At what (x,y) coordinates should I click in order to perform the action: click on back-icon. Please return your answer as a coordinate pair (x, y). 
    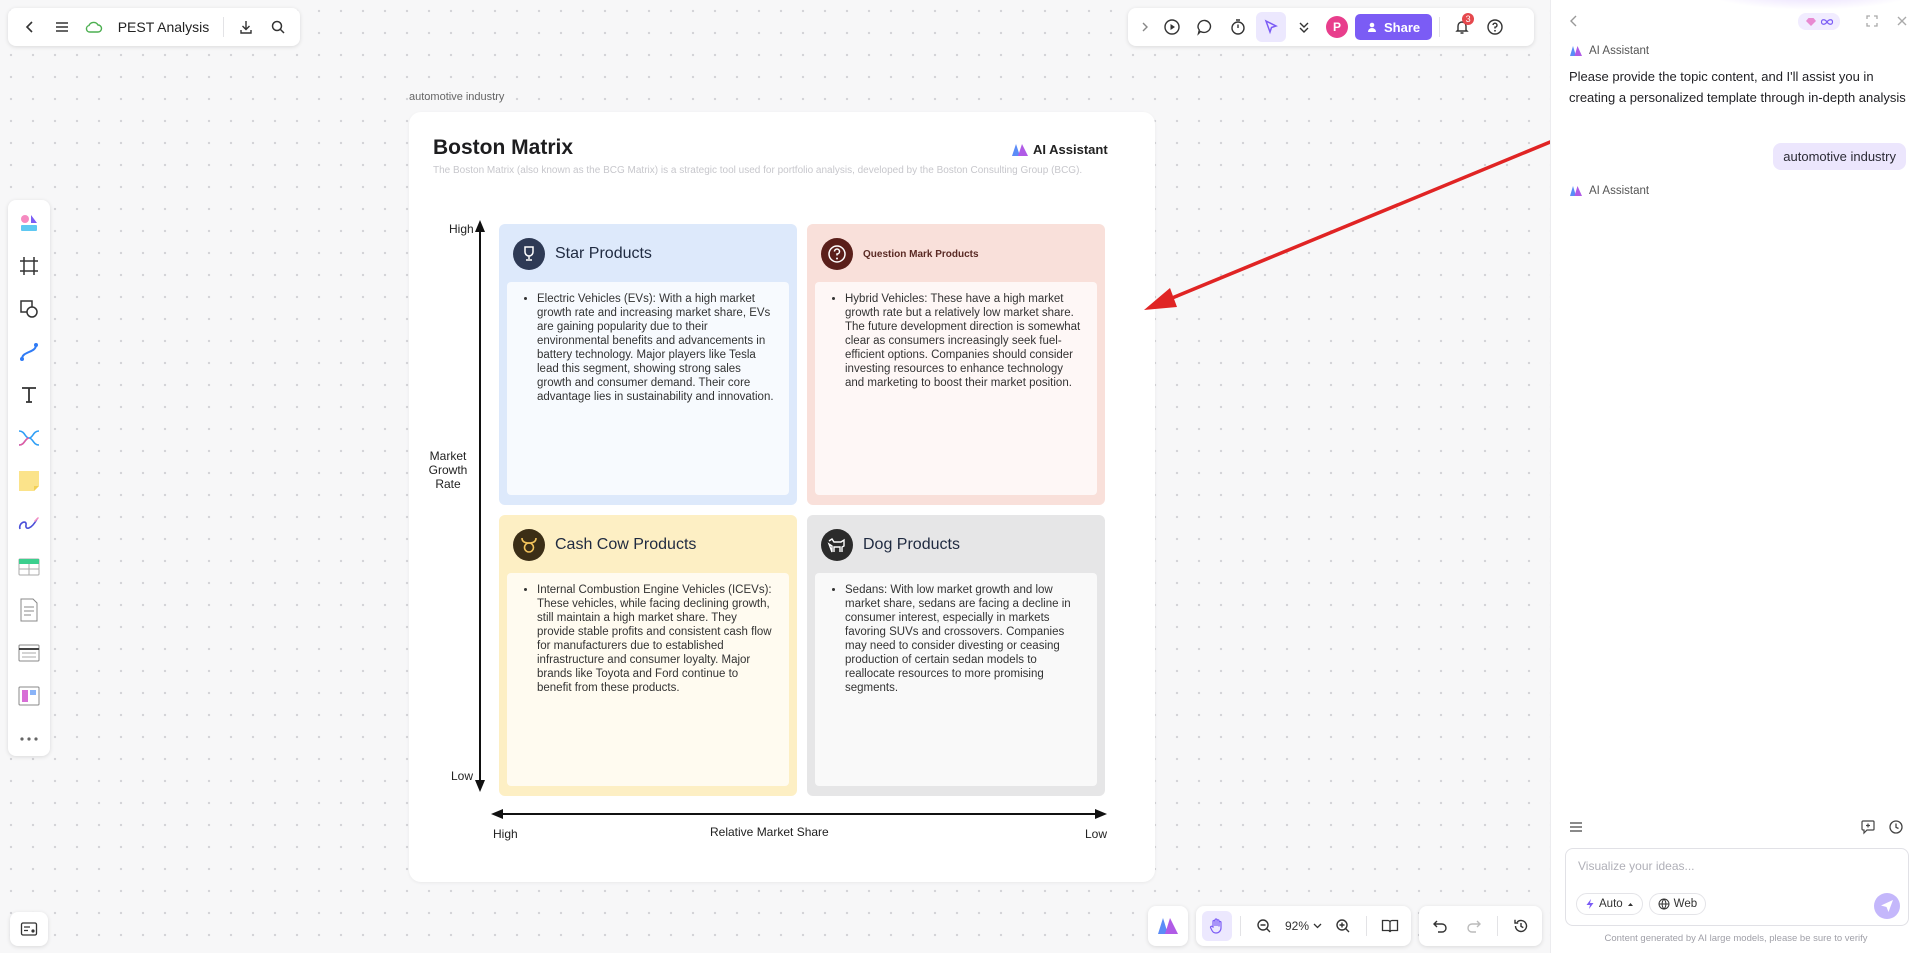
    Looking at the image, I should click on (30, 27).